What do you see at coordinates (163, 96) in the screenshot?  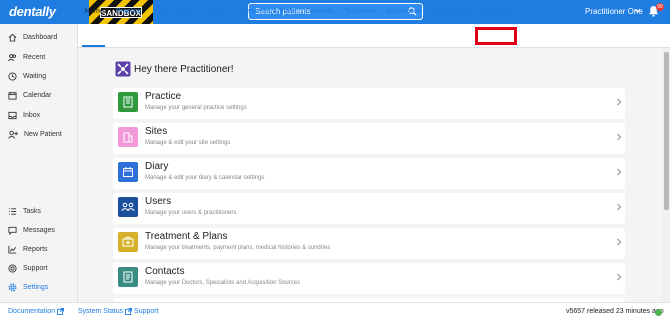 I see `card-title: Practice` at bounding box center [163, 96].